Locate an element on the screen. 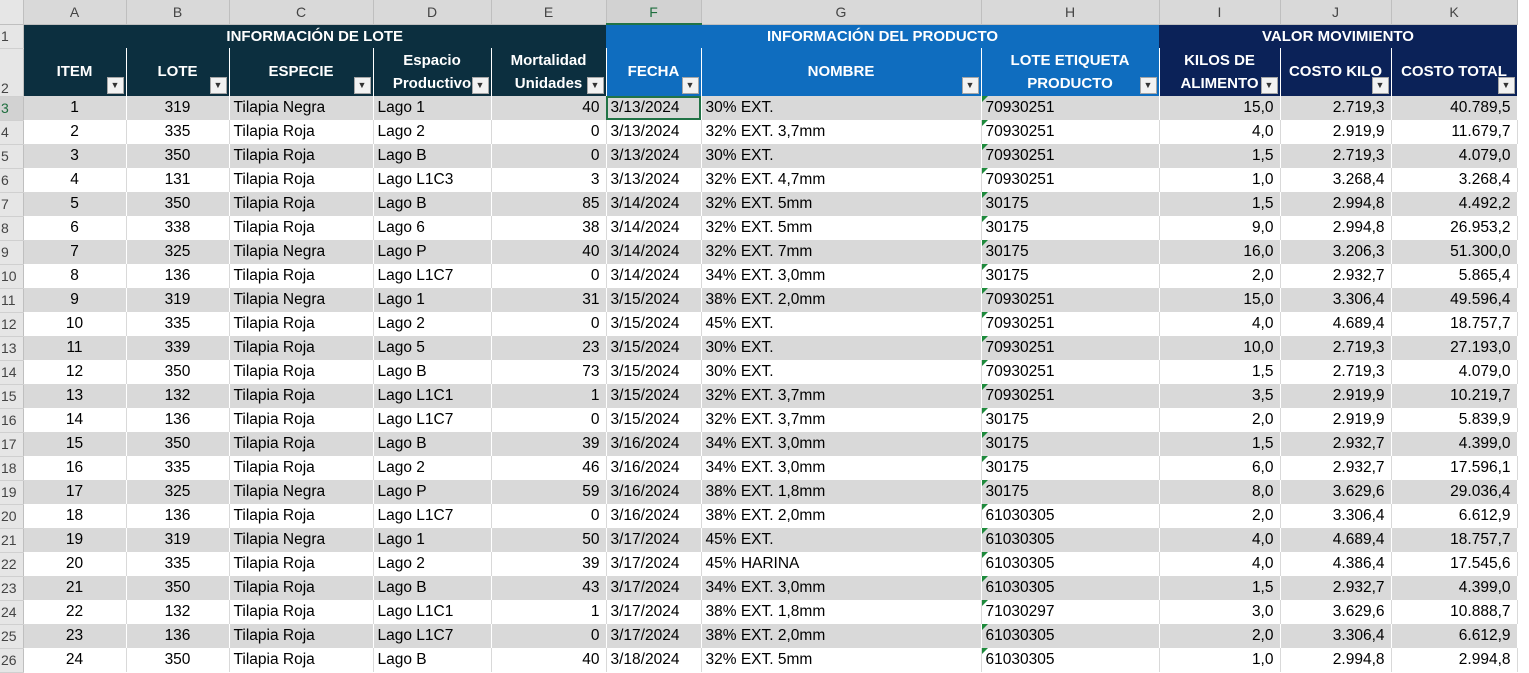 Image resolution: width=1529 pixels, height=673 pixels. cell-lote: 335 is located at coordinates (178, 564).